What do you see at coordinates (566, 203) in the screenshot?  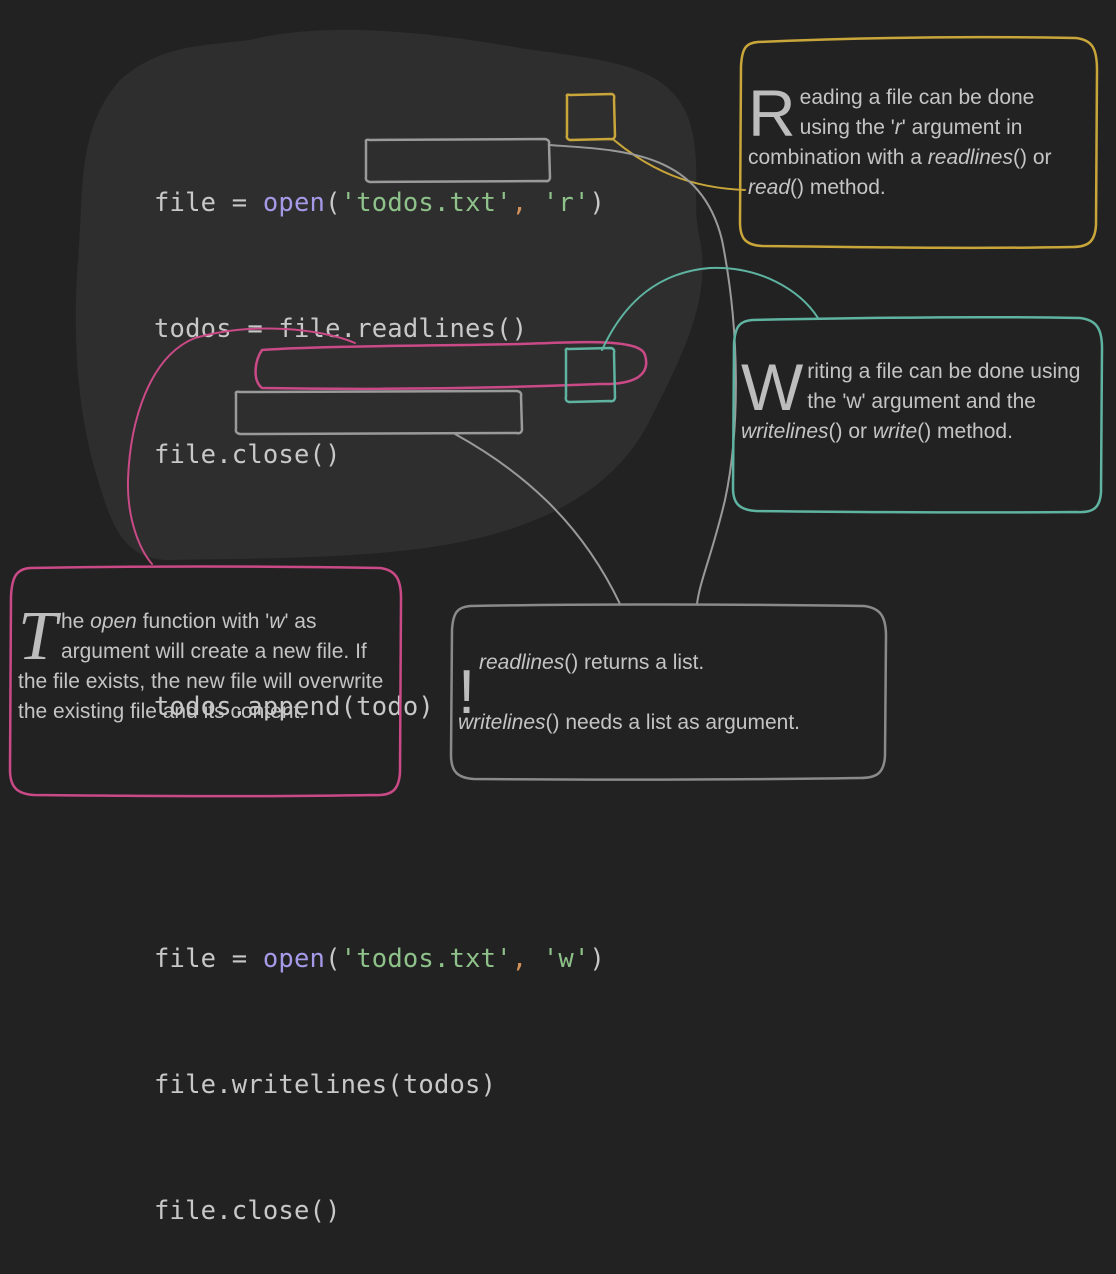 I see `read-mode-arg: 'r'` at bounding box center [566, 203].